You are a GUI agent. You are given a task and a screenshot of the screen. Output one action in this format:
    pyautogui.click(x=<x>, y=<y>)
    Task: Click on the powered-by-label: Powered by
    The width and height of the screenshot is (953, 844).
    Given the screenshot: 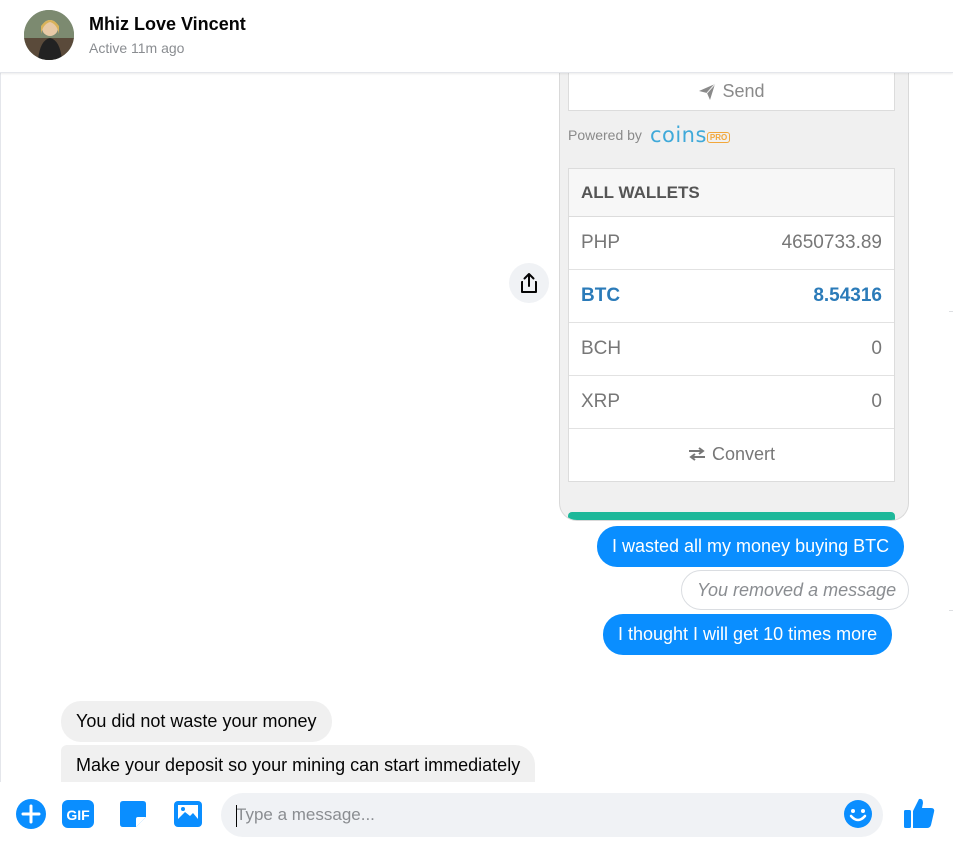 What is the action you would take?
    pyautogui.click(x=605, y=135)
    